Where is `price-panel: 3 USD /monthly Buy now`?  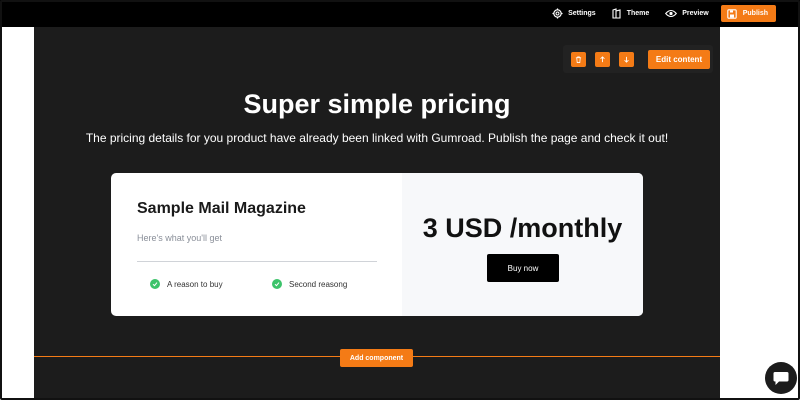
price-panel: 3 USD /monthly Buy now is located at coordinates (522, 244).